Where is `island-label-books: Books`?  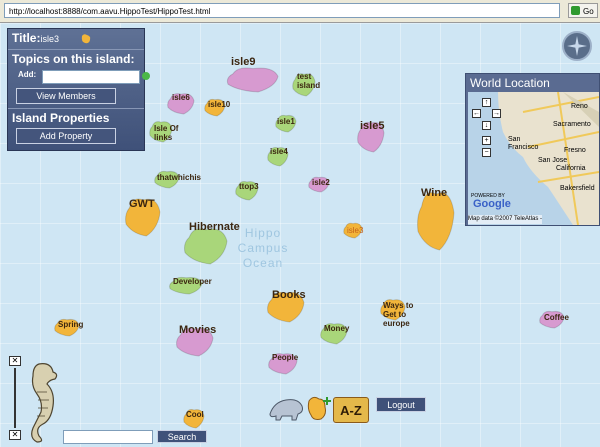
island-label-books: Books is located at coordinates (289, 295).